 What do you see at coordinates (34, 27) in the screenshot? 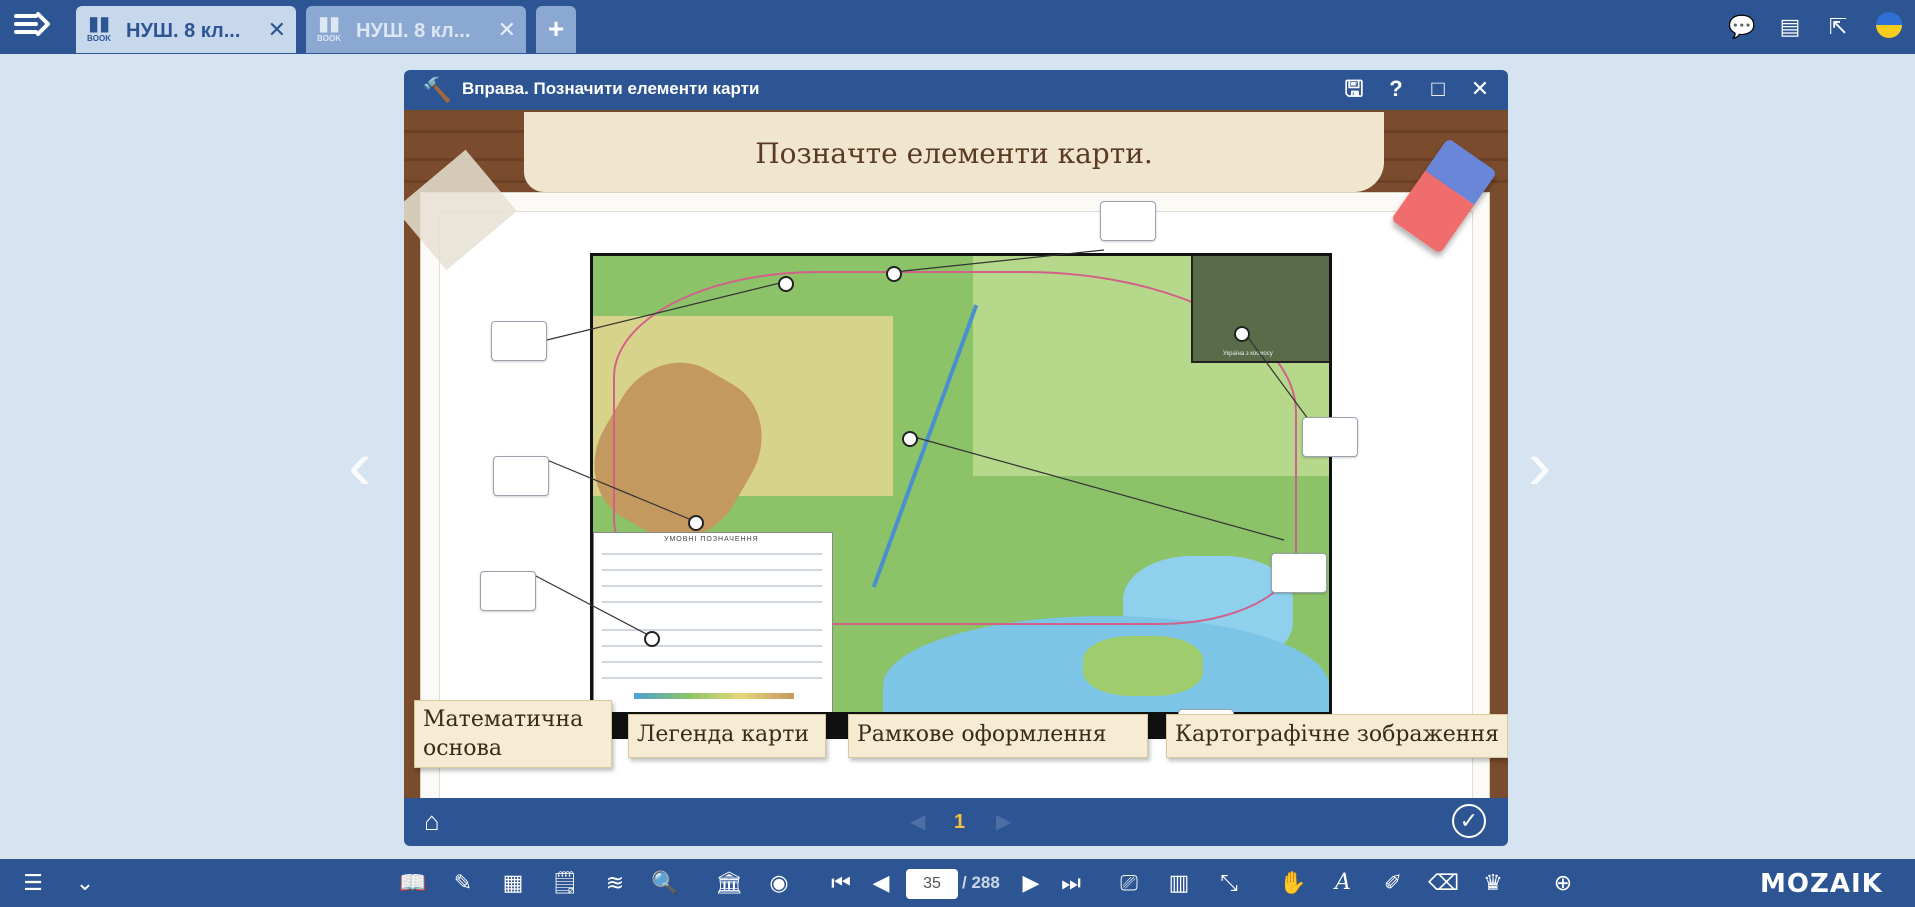
I see `menu-icon` at bounding box center [34, 27].